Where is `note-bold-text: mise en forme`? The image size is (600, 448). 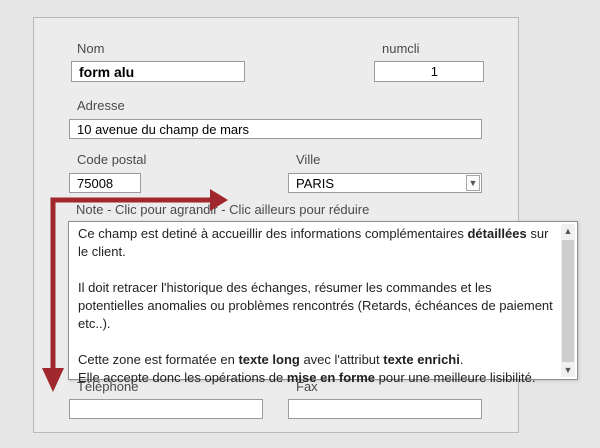 note-bold-text: mise en forme is located at coordinates (331, 377).